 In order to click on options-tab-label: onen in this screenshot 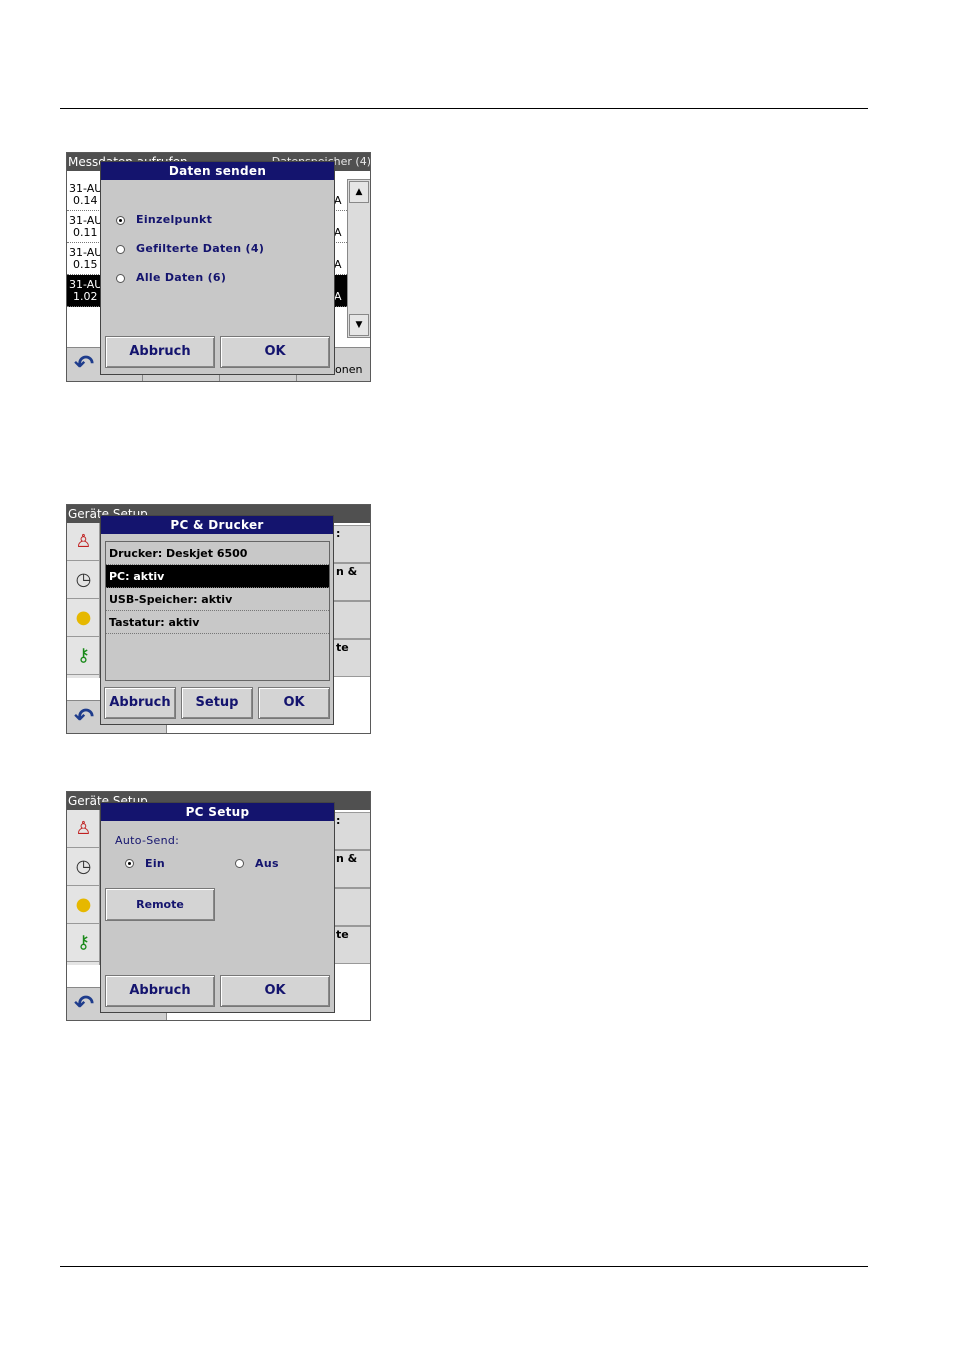, I will do `click(348, 369)`.